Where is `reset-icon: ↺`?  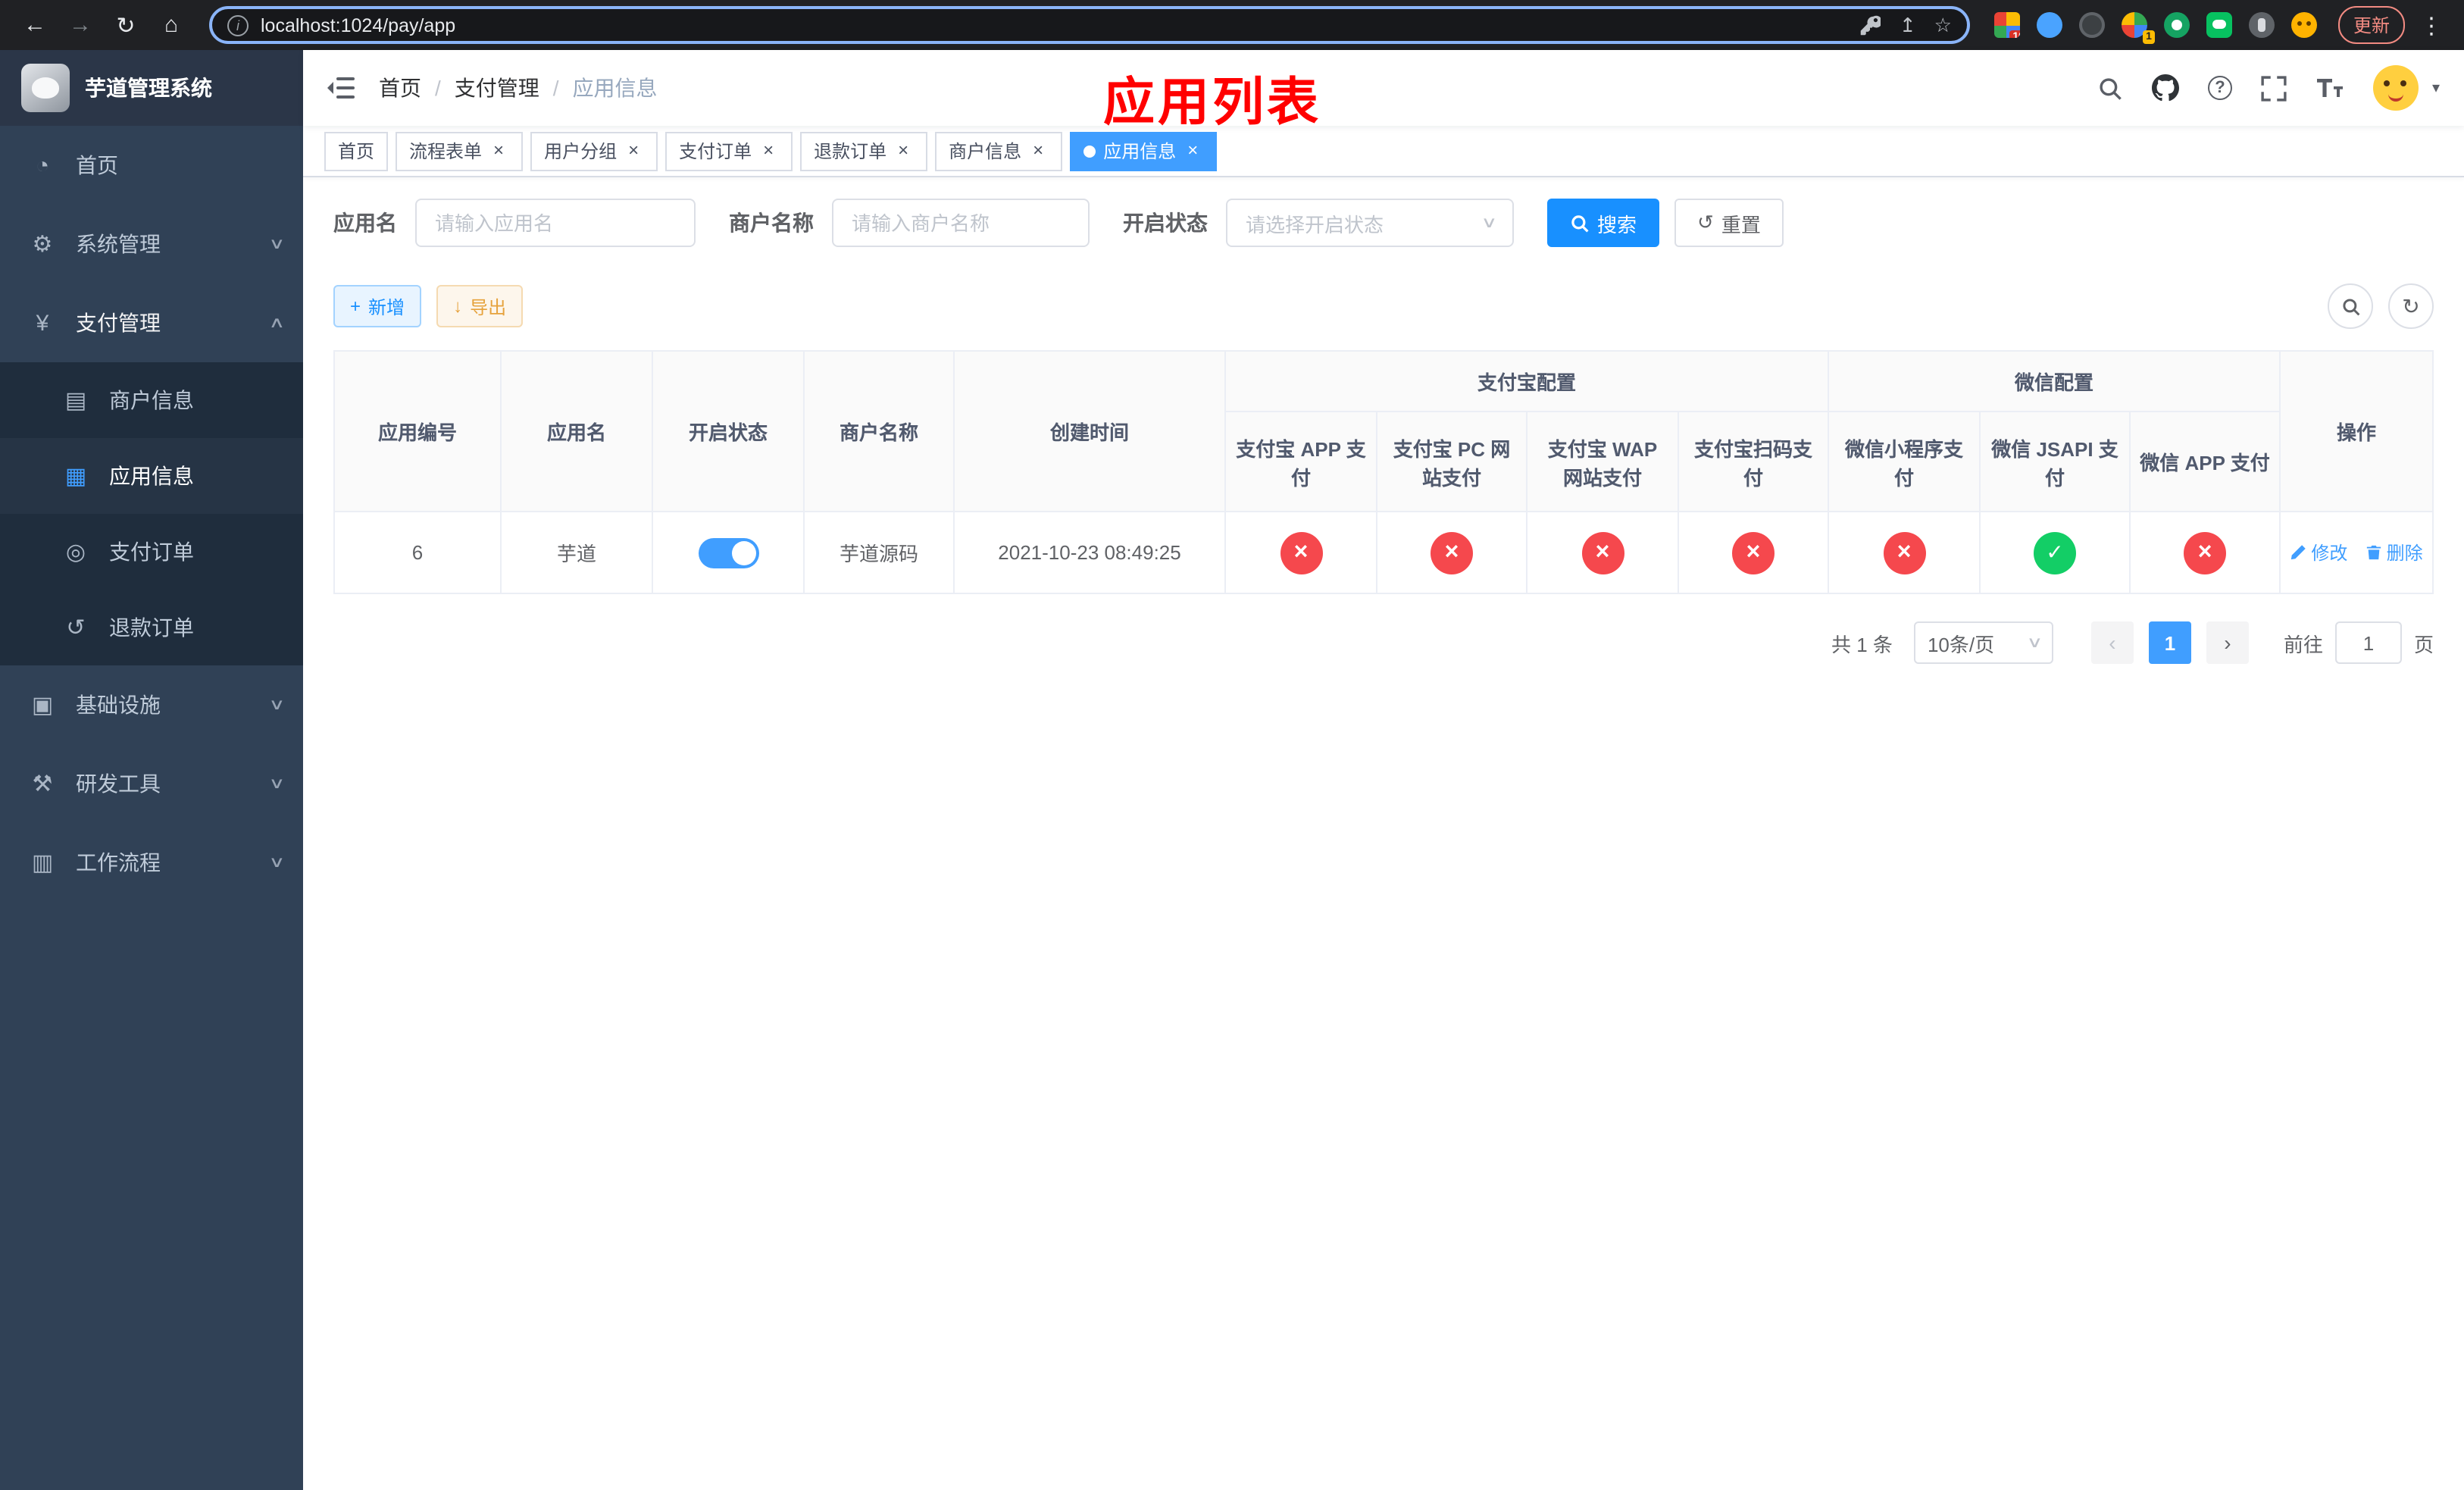
reset-icon: ↺ is located at coordinates (1705, 222).